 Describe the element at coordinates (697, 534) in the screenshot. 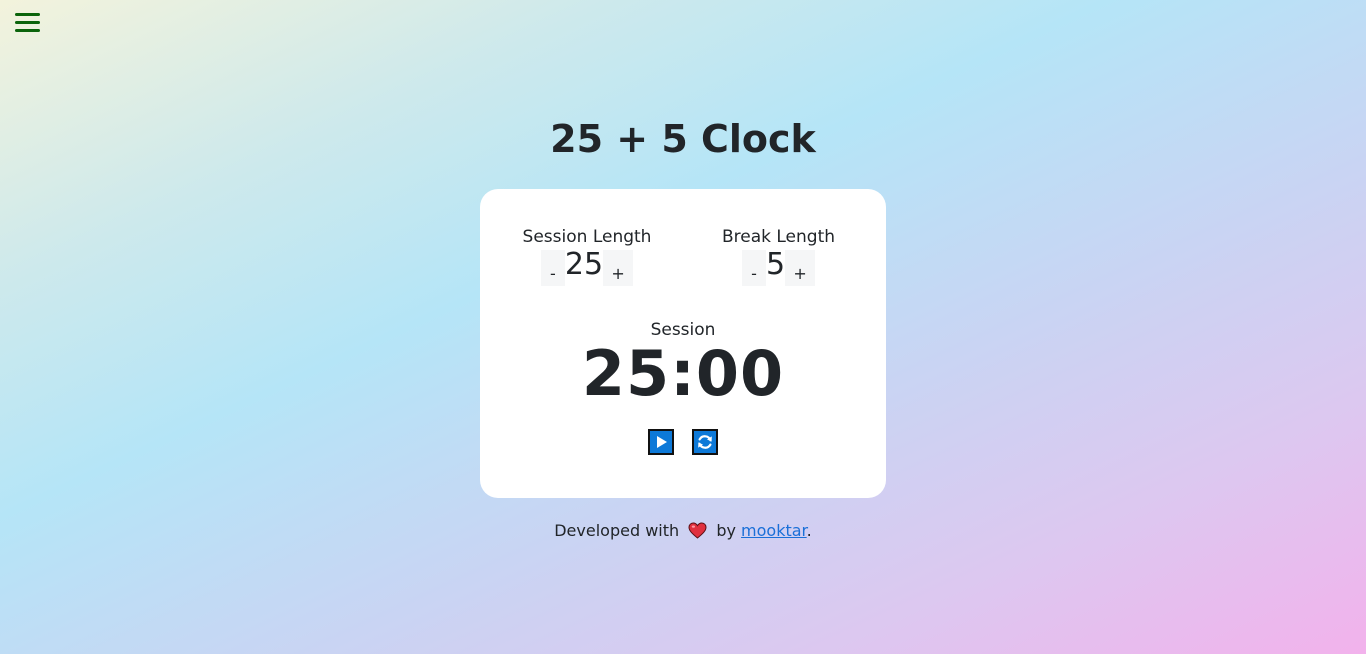

I see `heart-icon` at that location.